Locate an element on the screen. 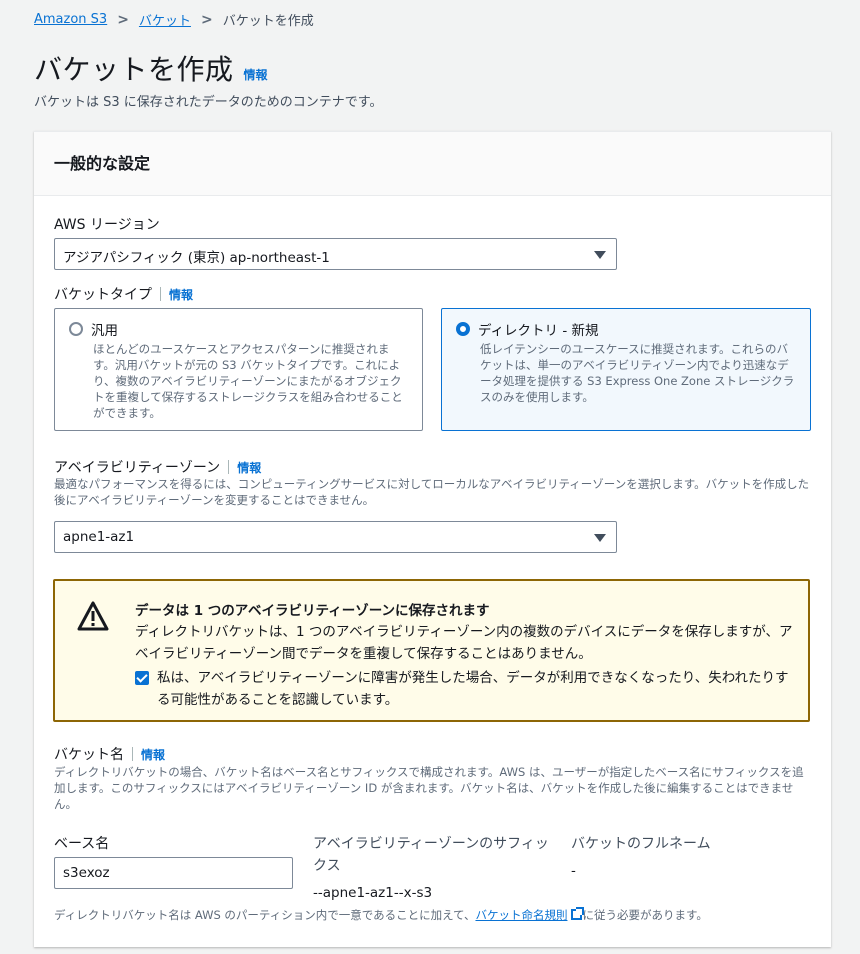  external-link-icon is located at coordinates (578, 913).